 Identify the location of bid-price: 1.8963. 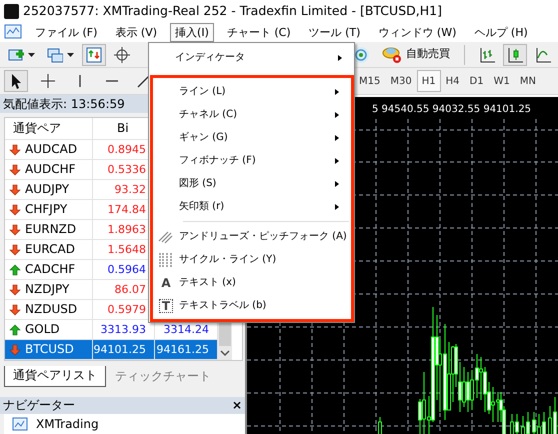
(127, 229).